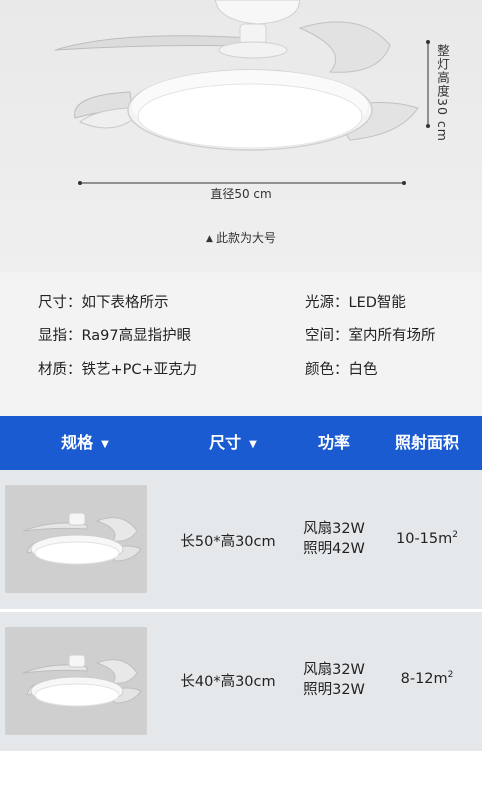 The image size is (482, 800). I want to click on spec-material: 材质：铁艺+PC+亚克力, so click(117, 368).